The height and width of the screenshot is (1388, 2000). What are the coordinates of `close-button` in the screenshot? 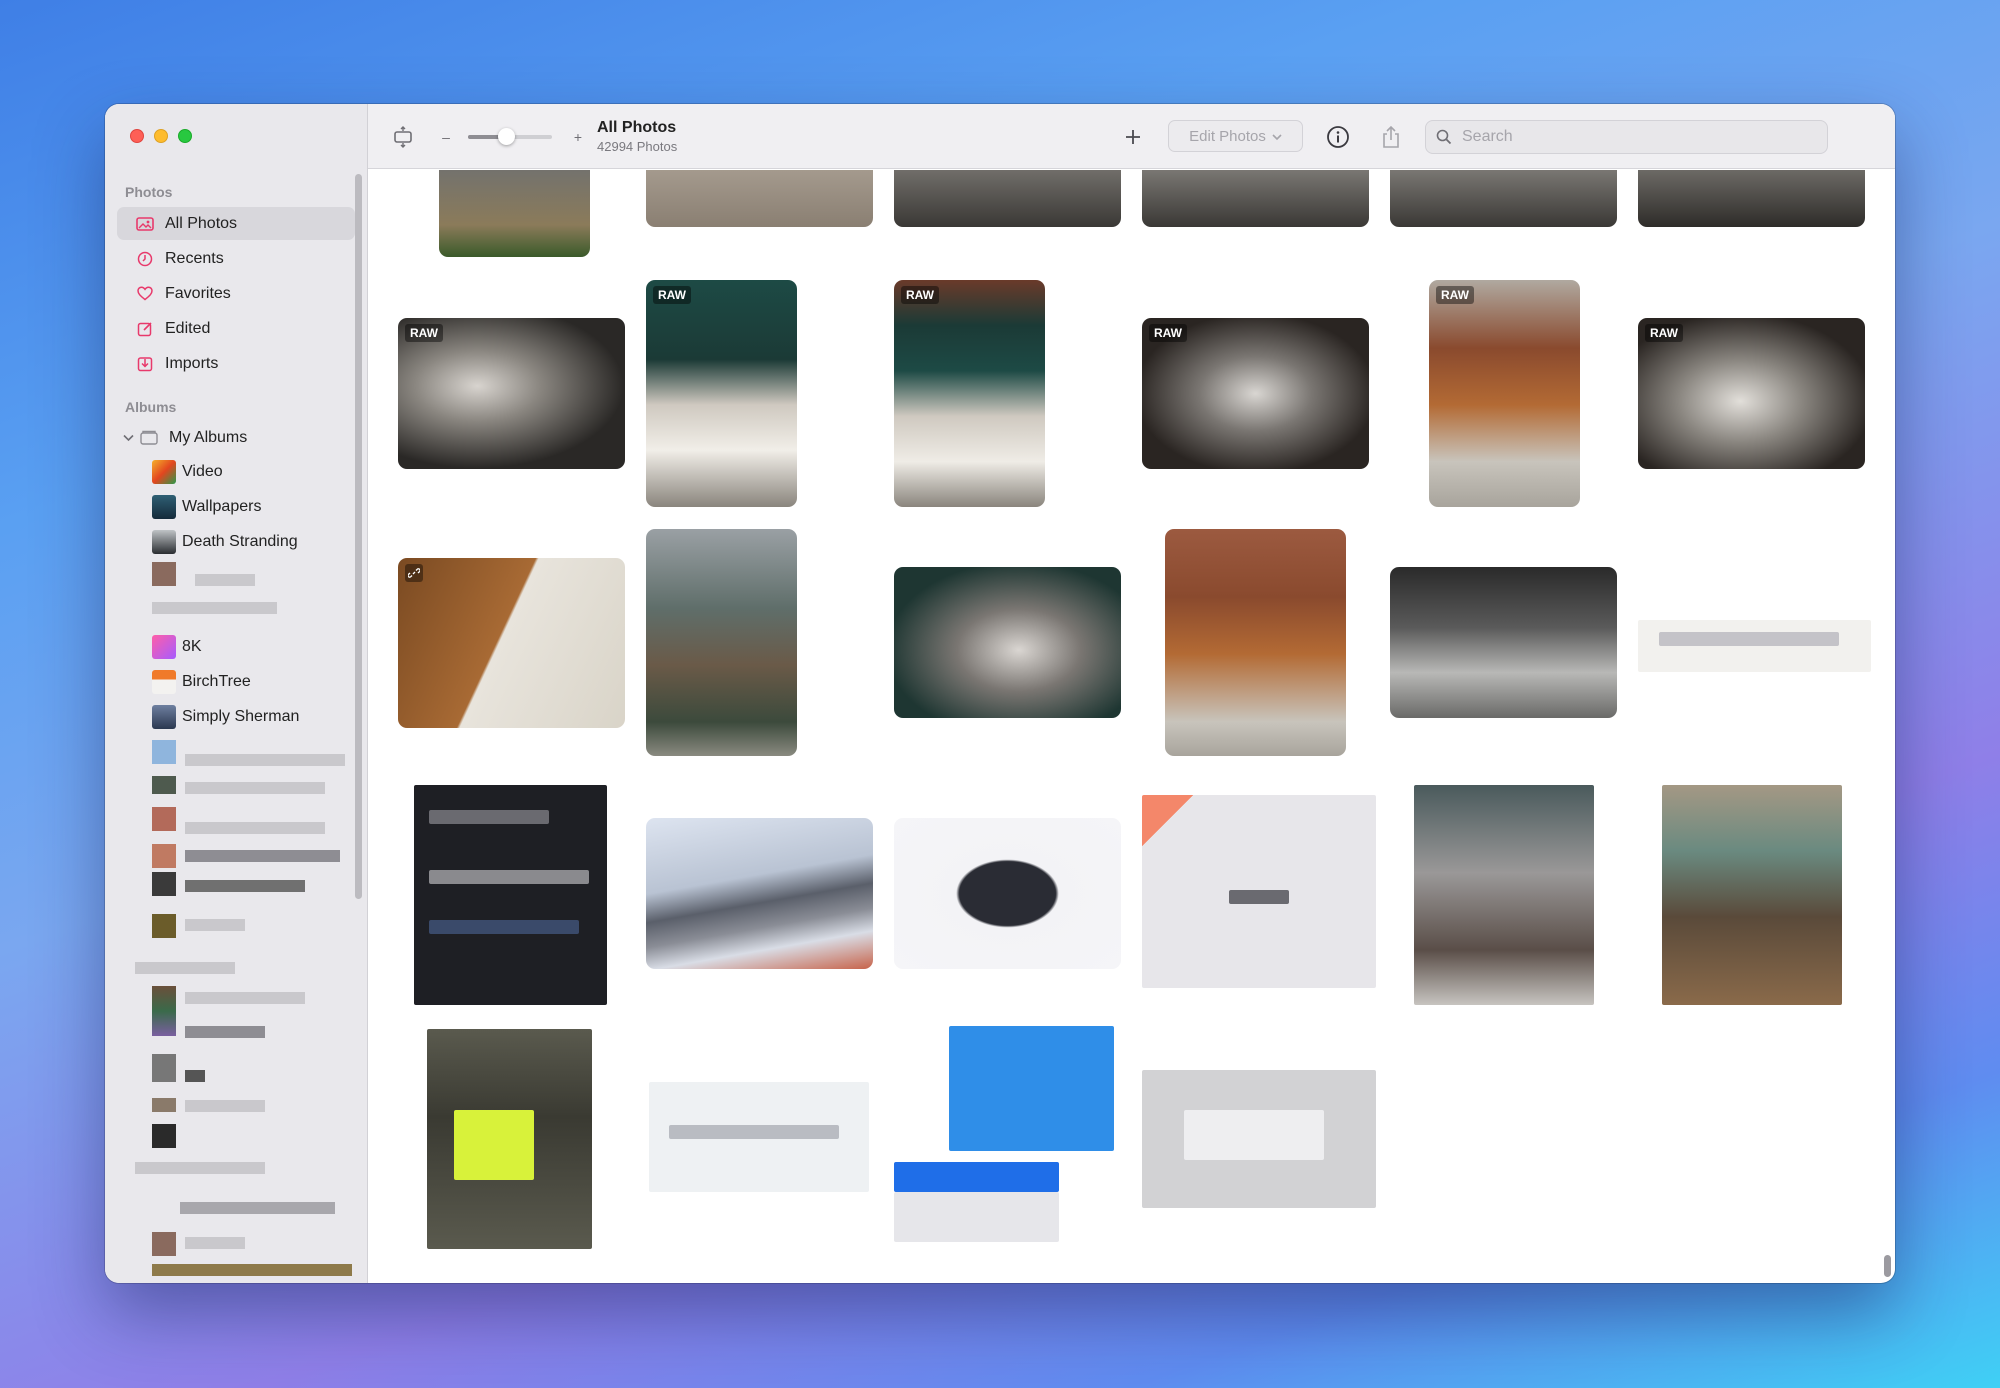 It's located at (137, 136).